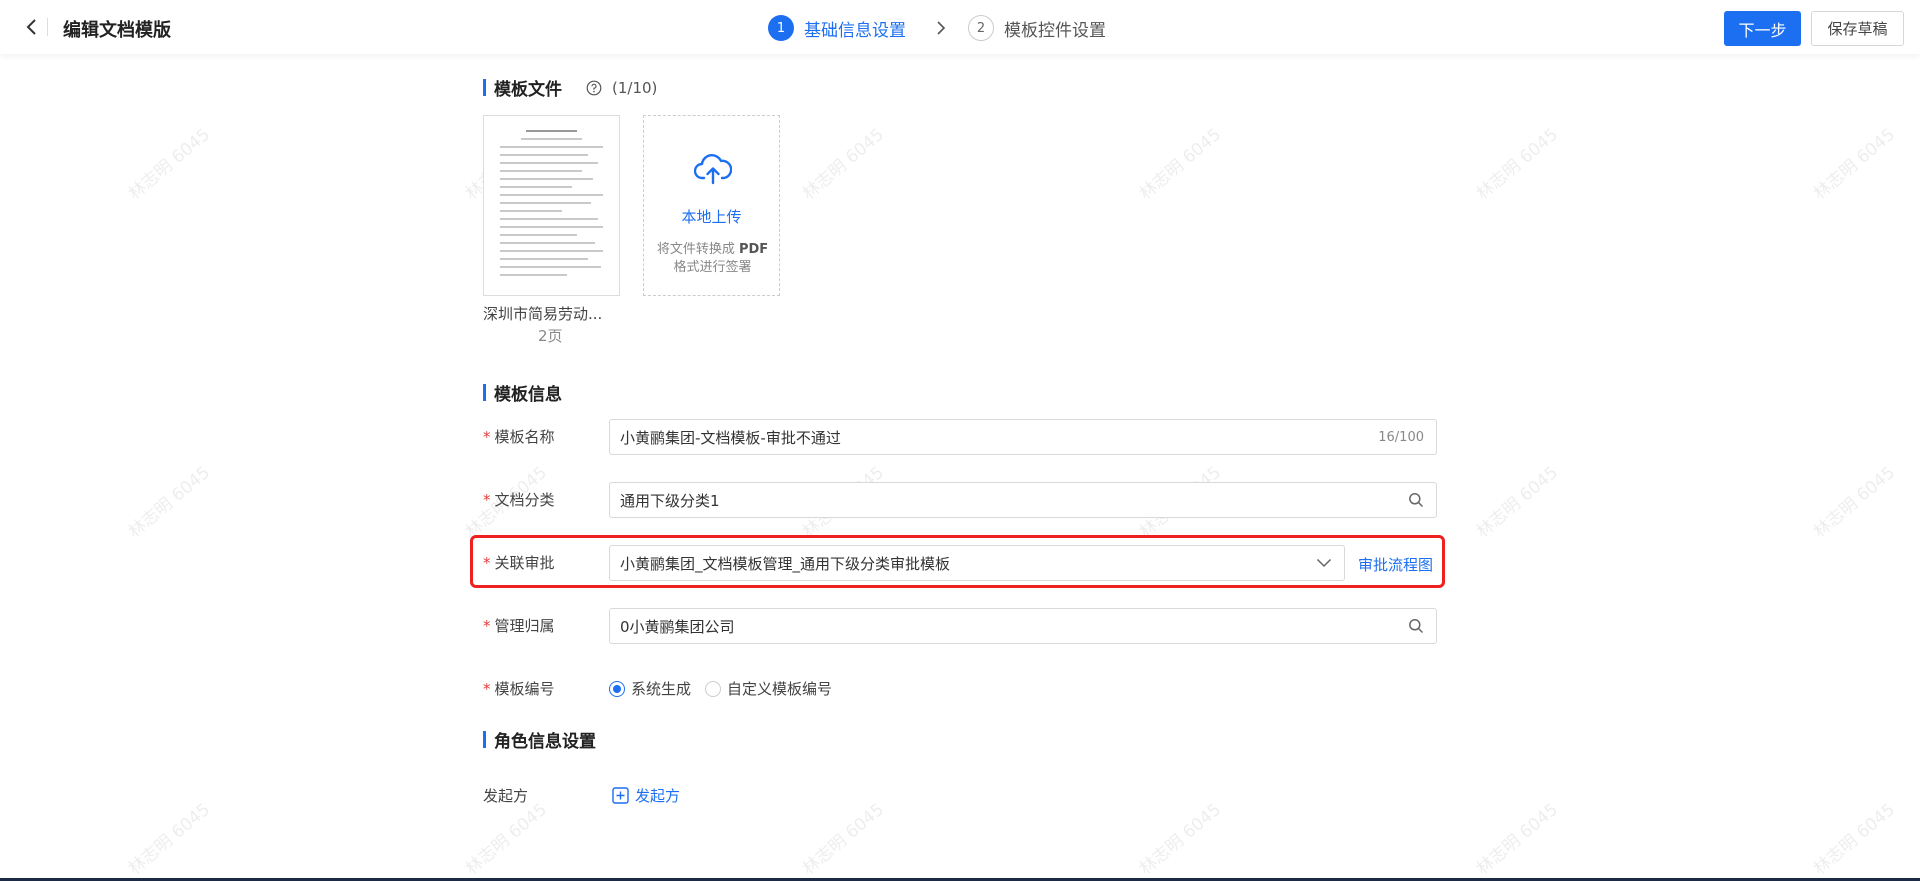  Describe the element at coordinates (1857, 28) in the screenshot. I see `save-draft-button: 保存草稿` at that location.